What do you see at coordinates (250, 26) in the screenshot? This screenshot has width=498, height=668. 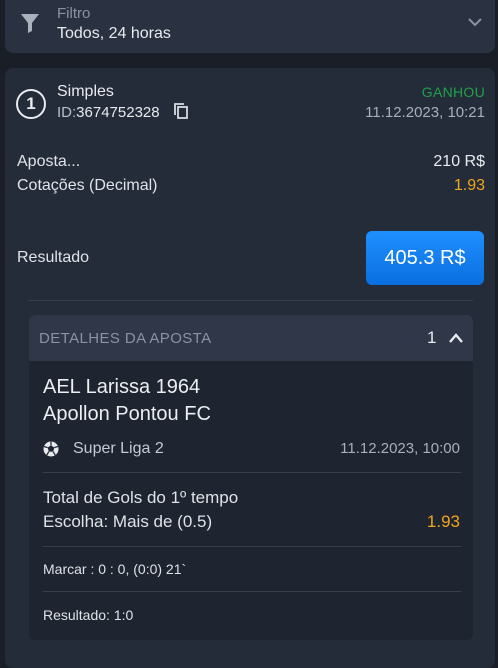 I see `filter-bar: Filtro Todos, 24 horas` at bounding box center [250, 26].